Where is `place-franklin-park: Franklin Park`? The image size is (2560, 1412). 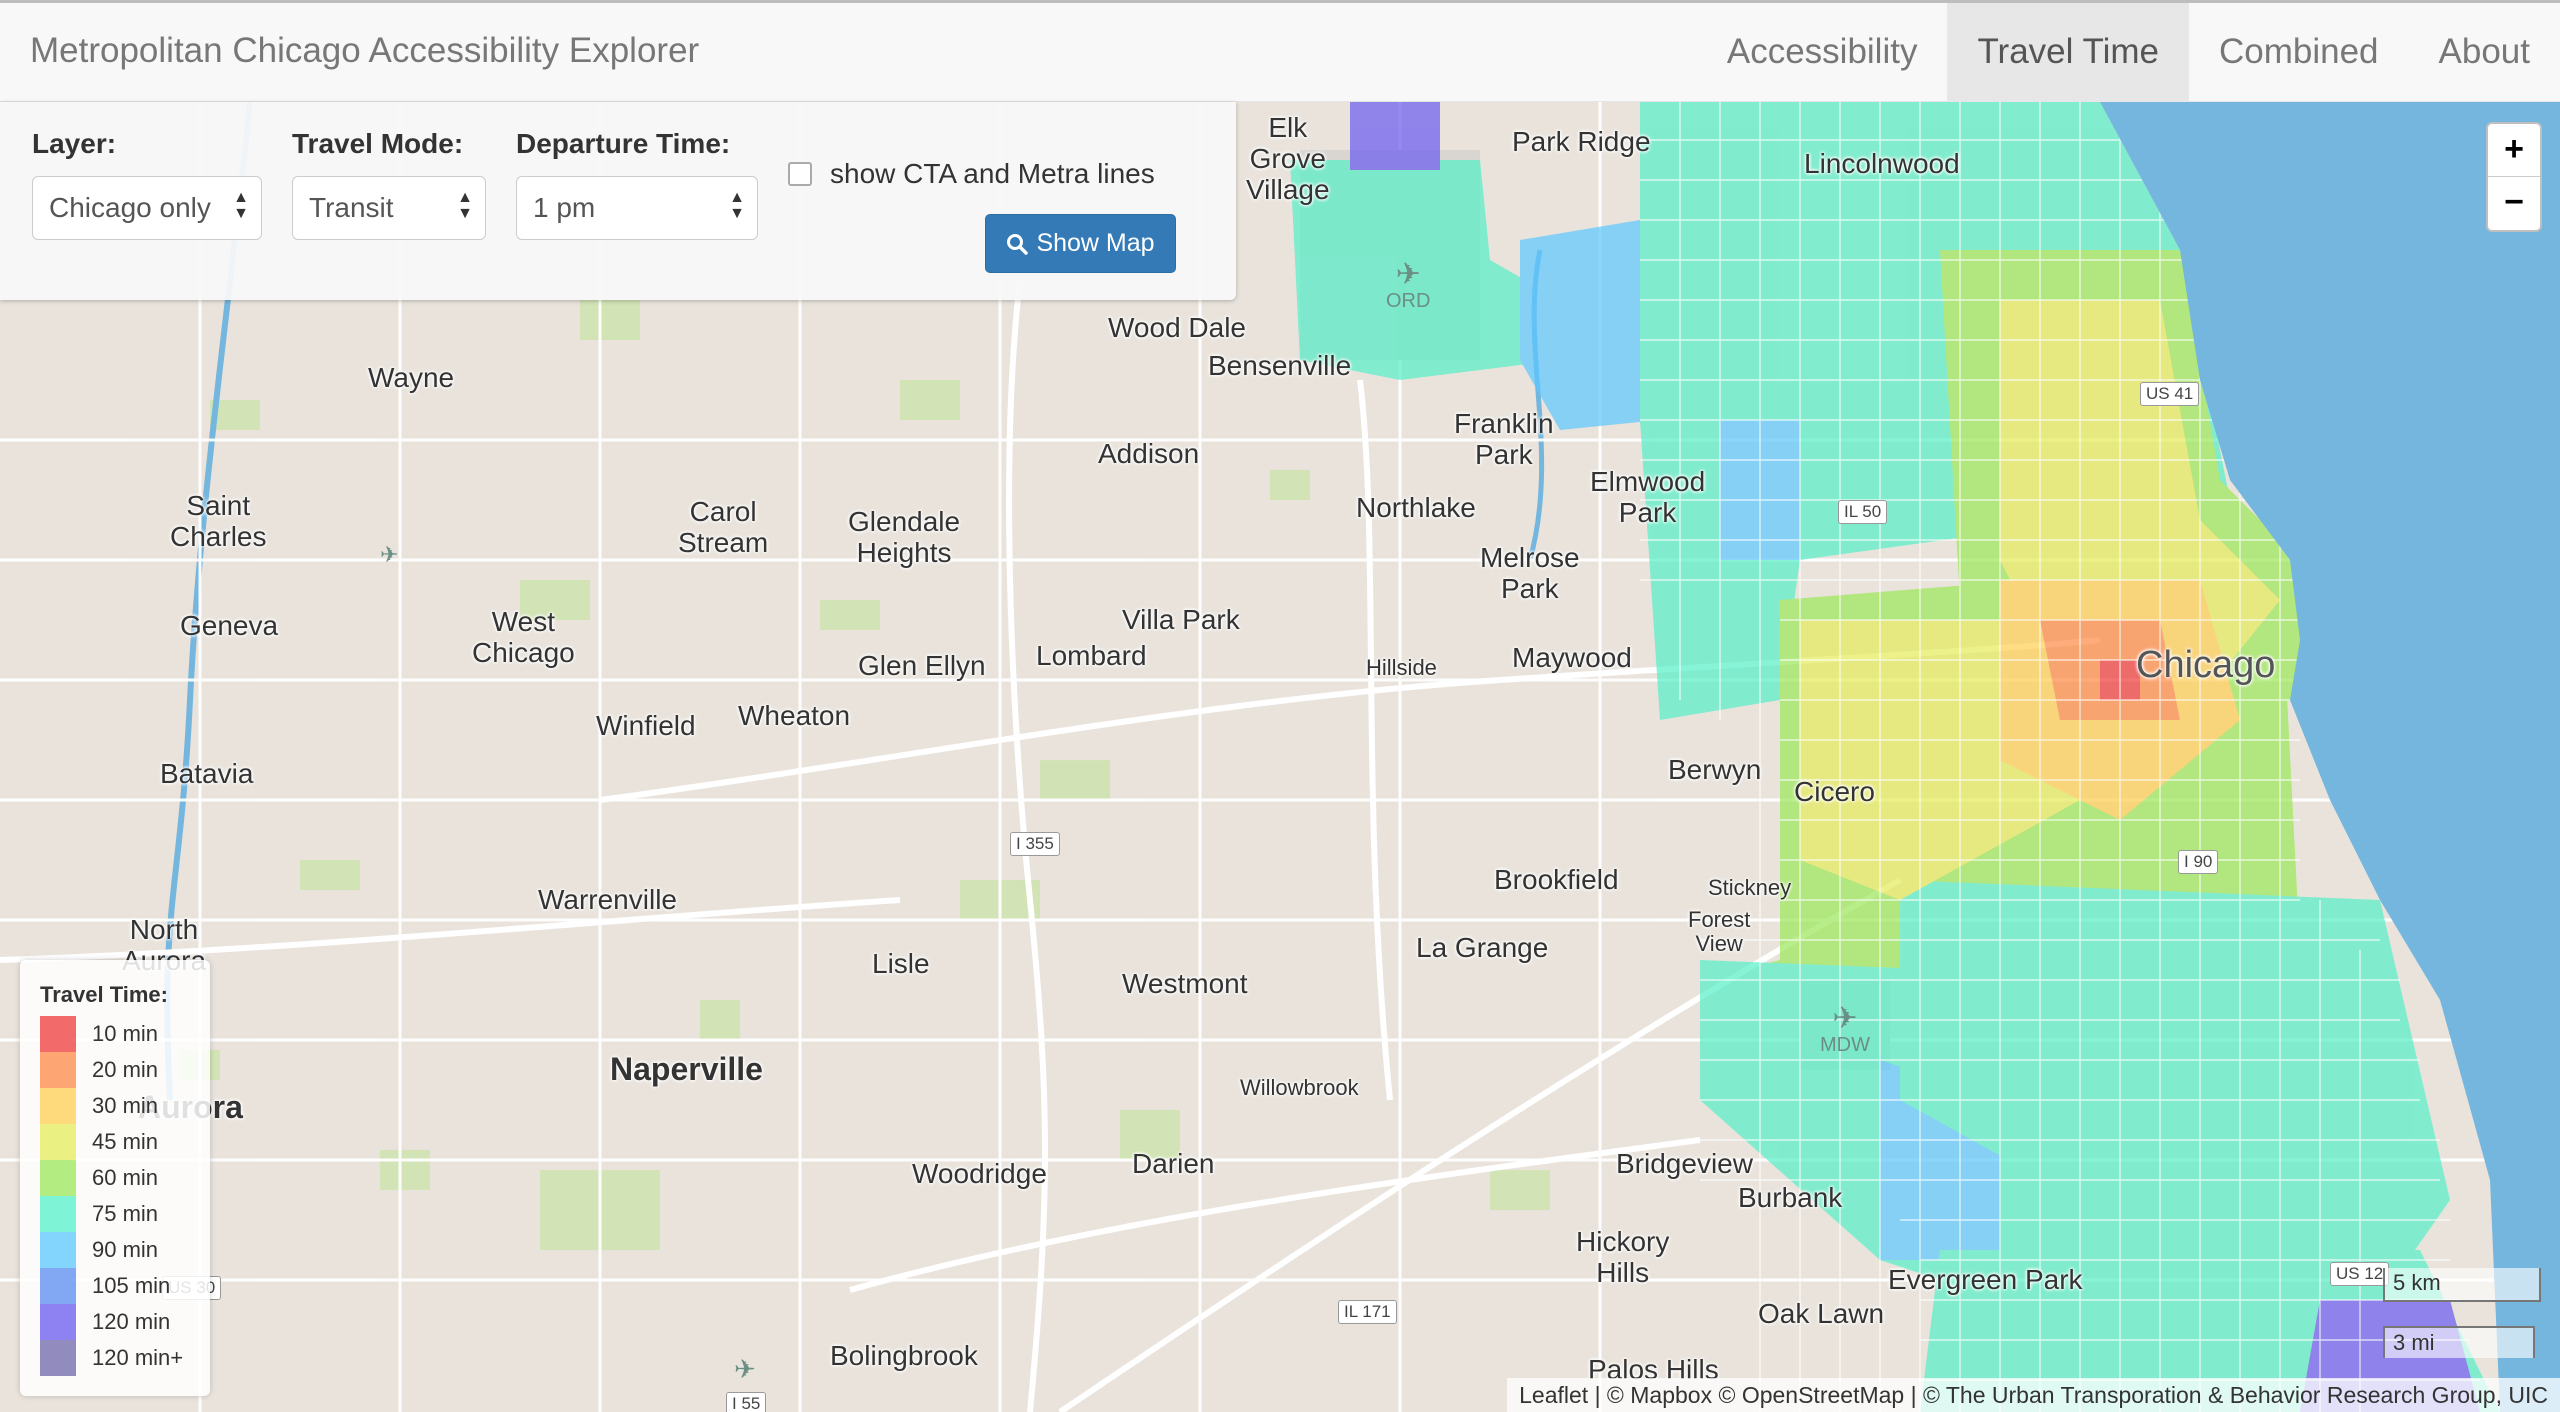
place-franklin-park: Franklin Park is located at coordinates (1504, 439).